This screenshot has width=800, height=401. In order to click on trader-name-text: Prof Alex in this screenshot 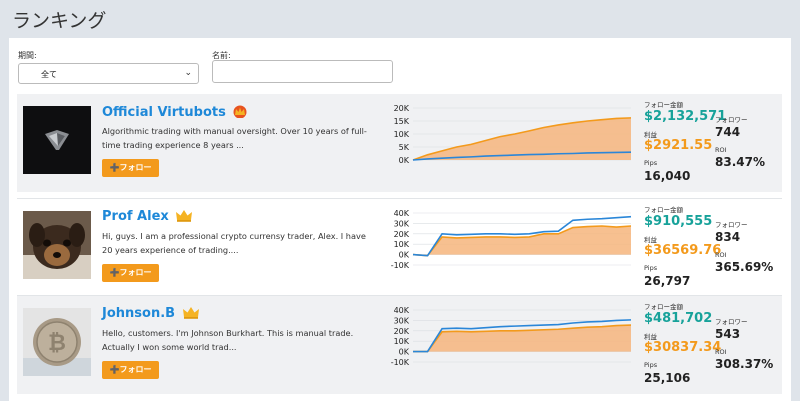, I will do `click(135, 216)`.